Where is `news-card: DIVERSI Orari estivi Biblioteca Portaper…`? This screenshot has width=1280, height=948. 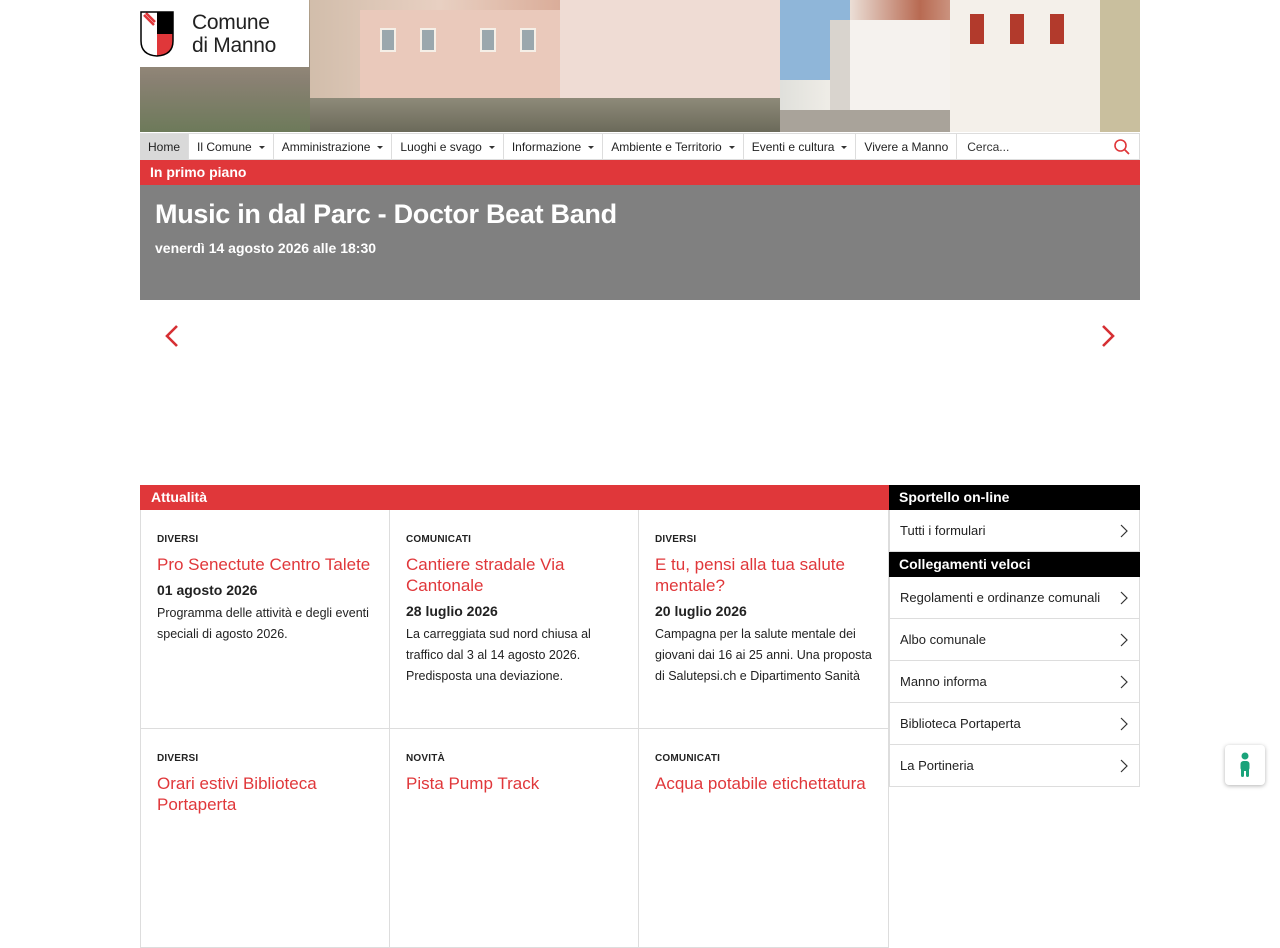 news-card: DIVERSI Orari estivi Biblioteca Portaper… is located at coordinates (264, 838).